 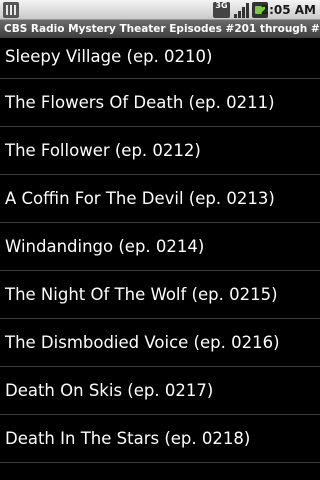 I want to click on list-item: The Follower (ep. 0212), so click(x=160, y=151).